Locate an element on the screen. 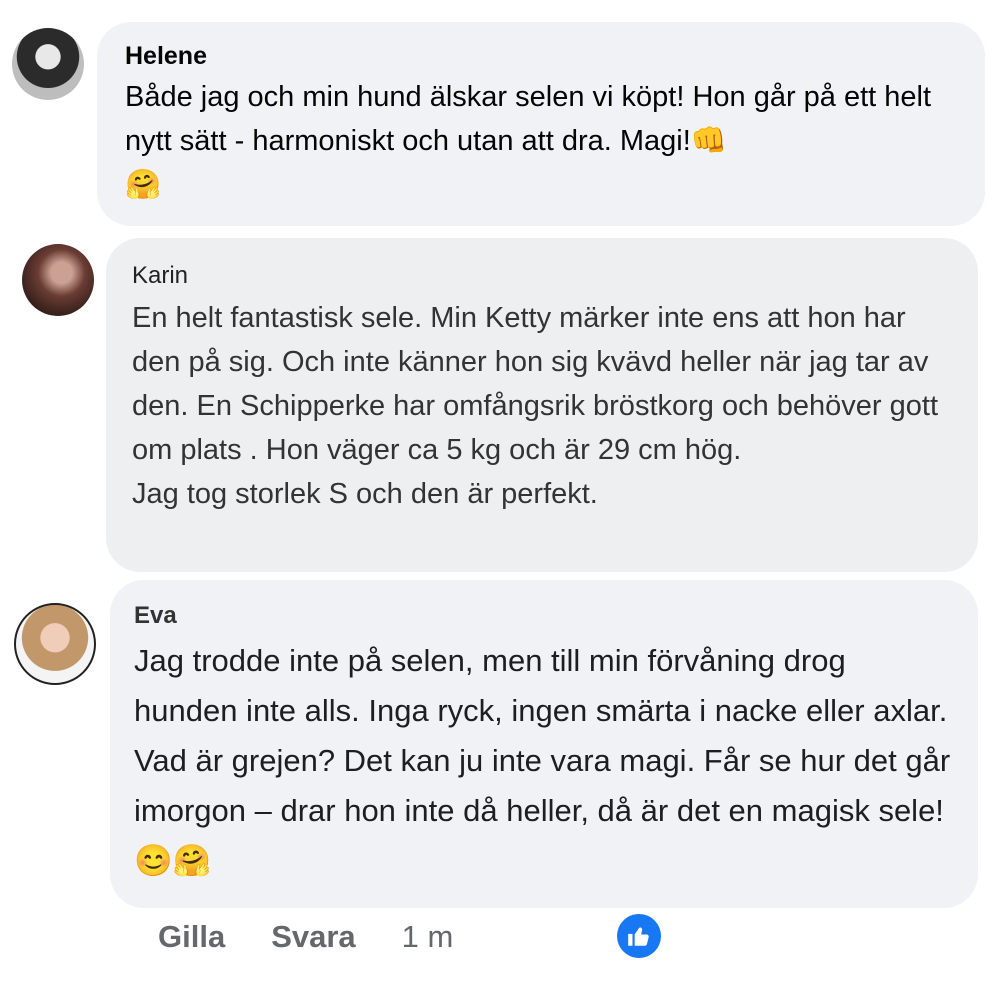 This screenshot has width=1000, height=1000. like-button: Gilla is located at coordinates (191, 937).